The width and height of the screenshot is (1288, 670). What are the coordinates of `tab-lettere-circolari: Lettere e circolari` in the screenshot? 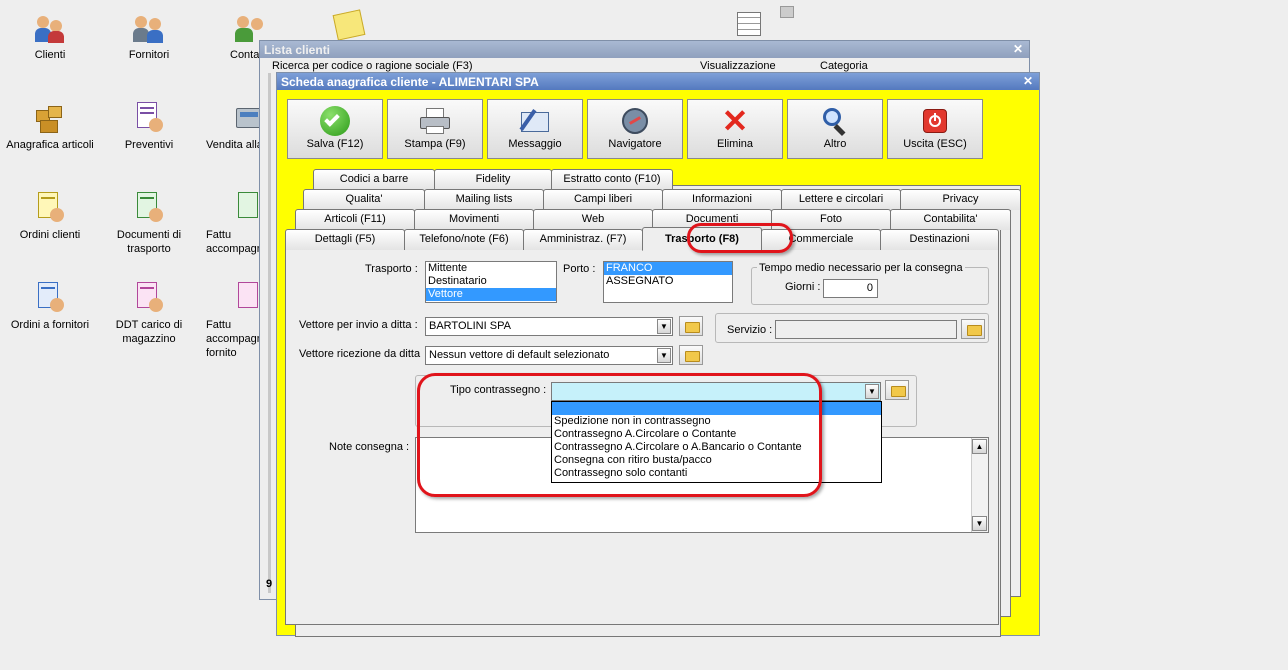 It's located at (841, 199).